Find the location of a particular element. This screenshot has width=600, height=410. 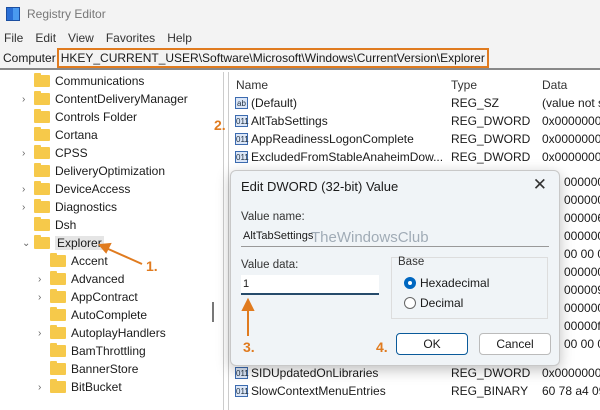

annotation-1: 1. is located at coordinates (152, 266).